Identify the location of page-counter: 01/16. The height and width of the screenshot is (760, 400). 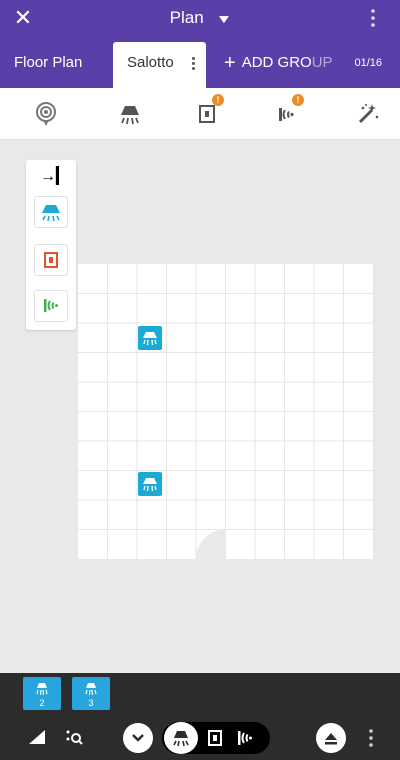
(368, 63).